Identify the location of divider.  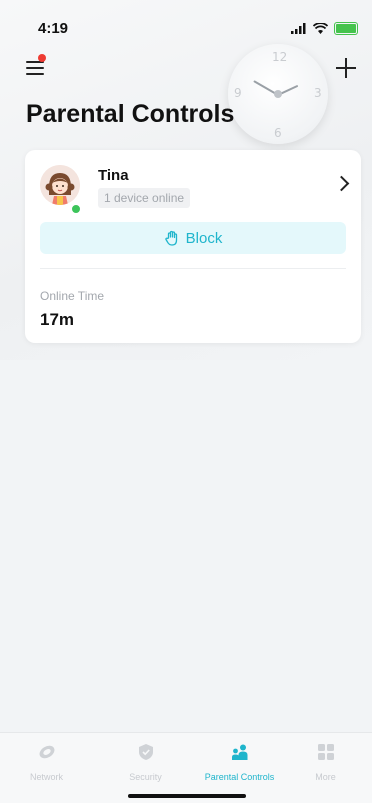
(193, 268).